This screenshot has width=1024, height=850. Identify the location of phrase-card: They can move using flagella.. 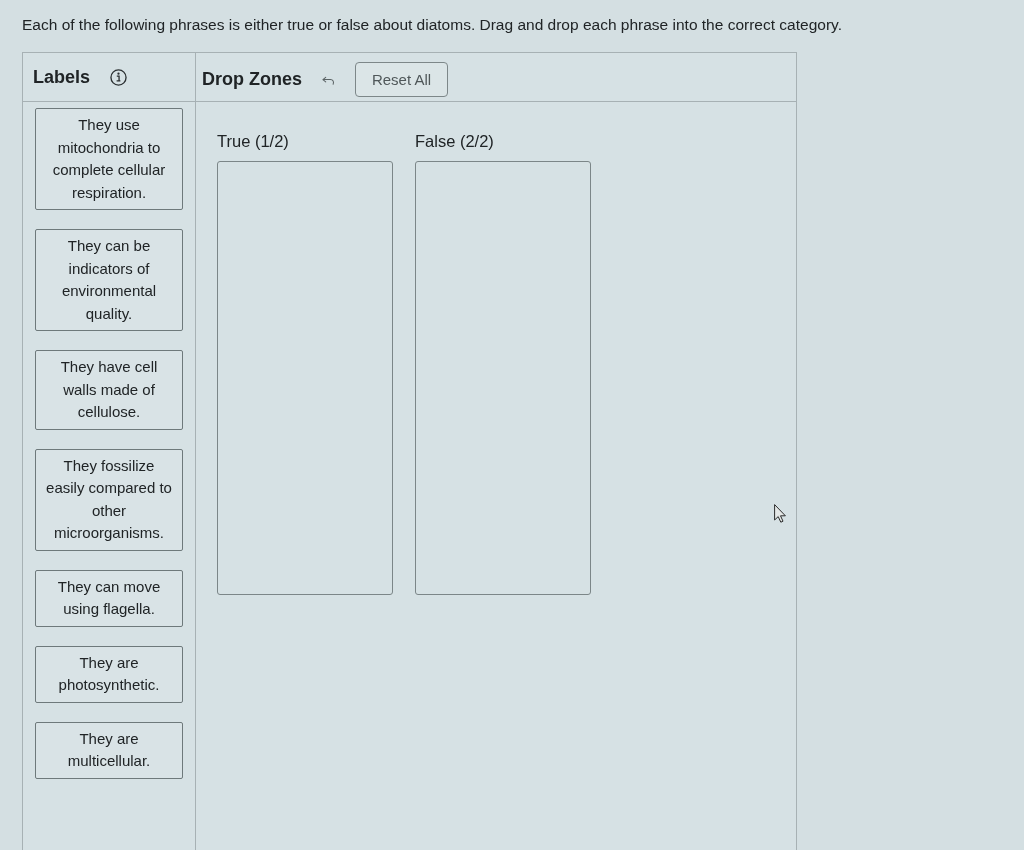
(109, 598).